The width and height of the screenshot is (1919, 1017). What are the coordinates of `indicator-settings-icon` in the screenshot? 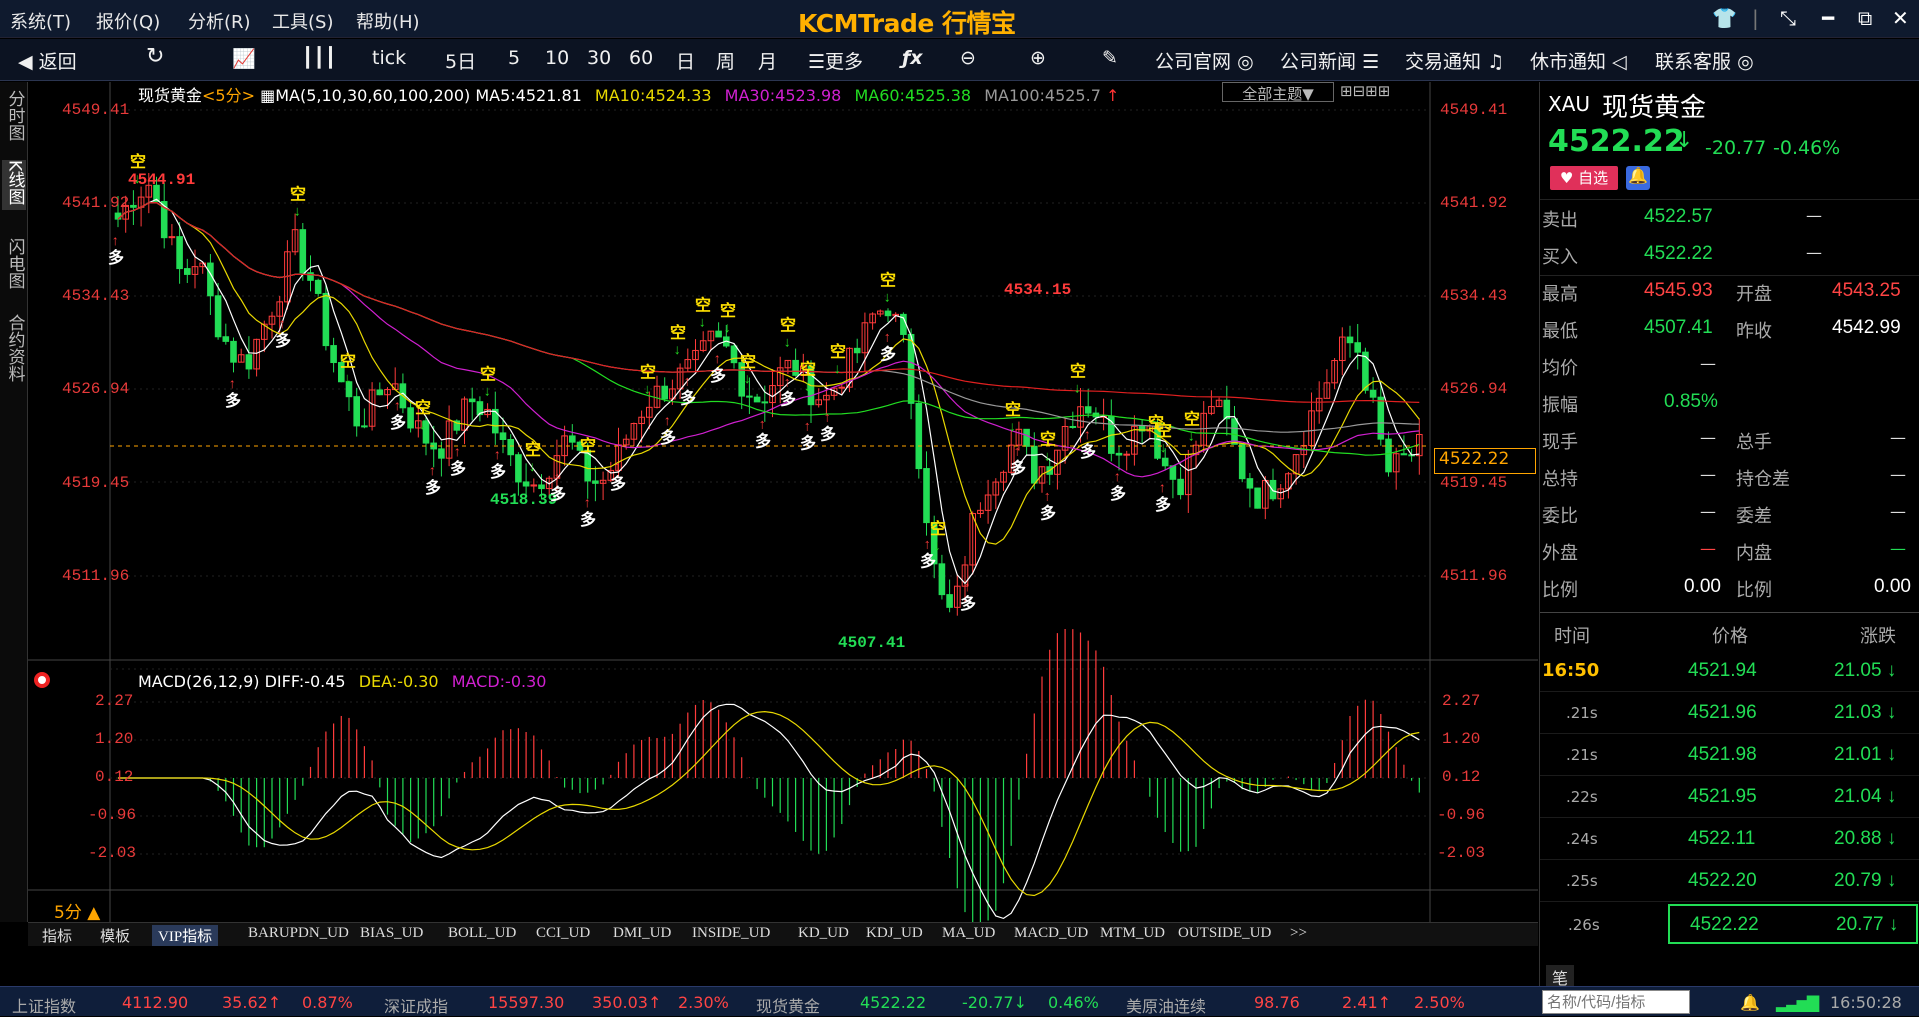 It's located at (42, 680).